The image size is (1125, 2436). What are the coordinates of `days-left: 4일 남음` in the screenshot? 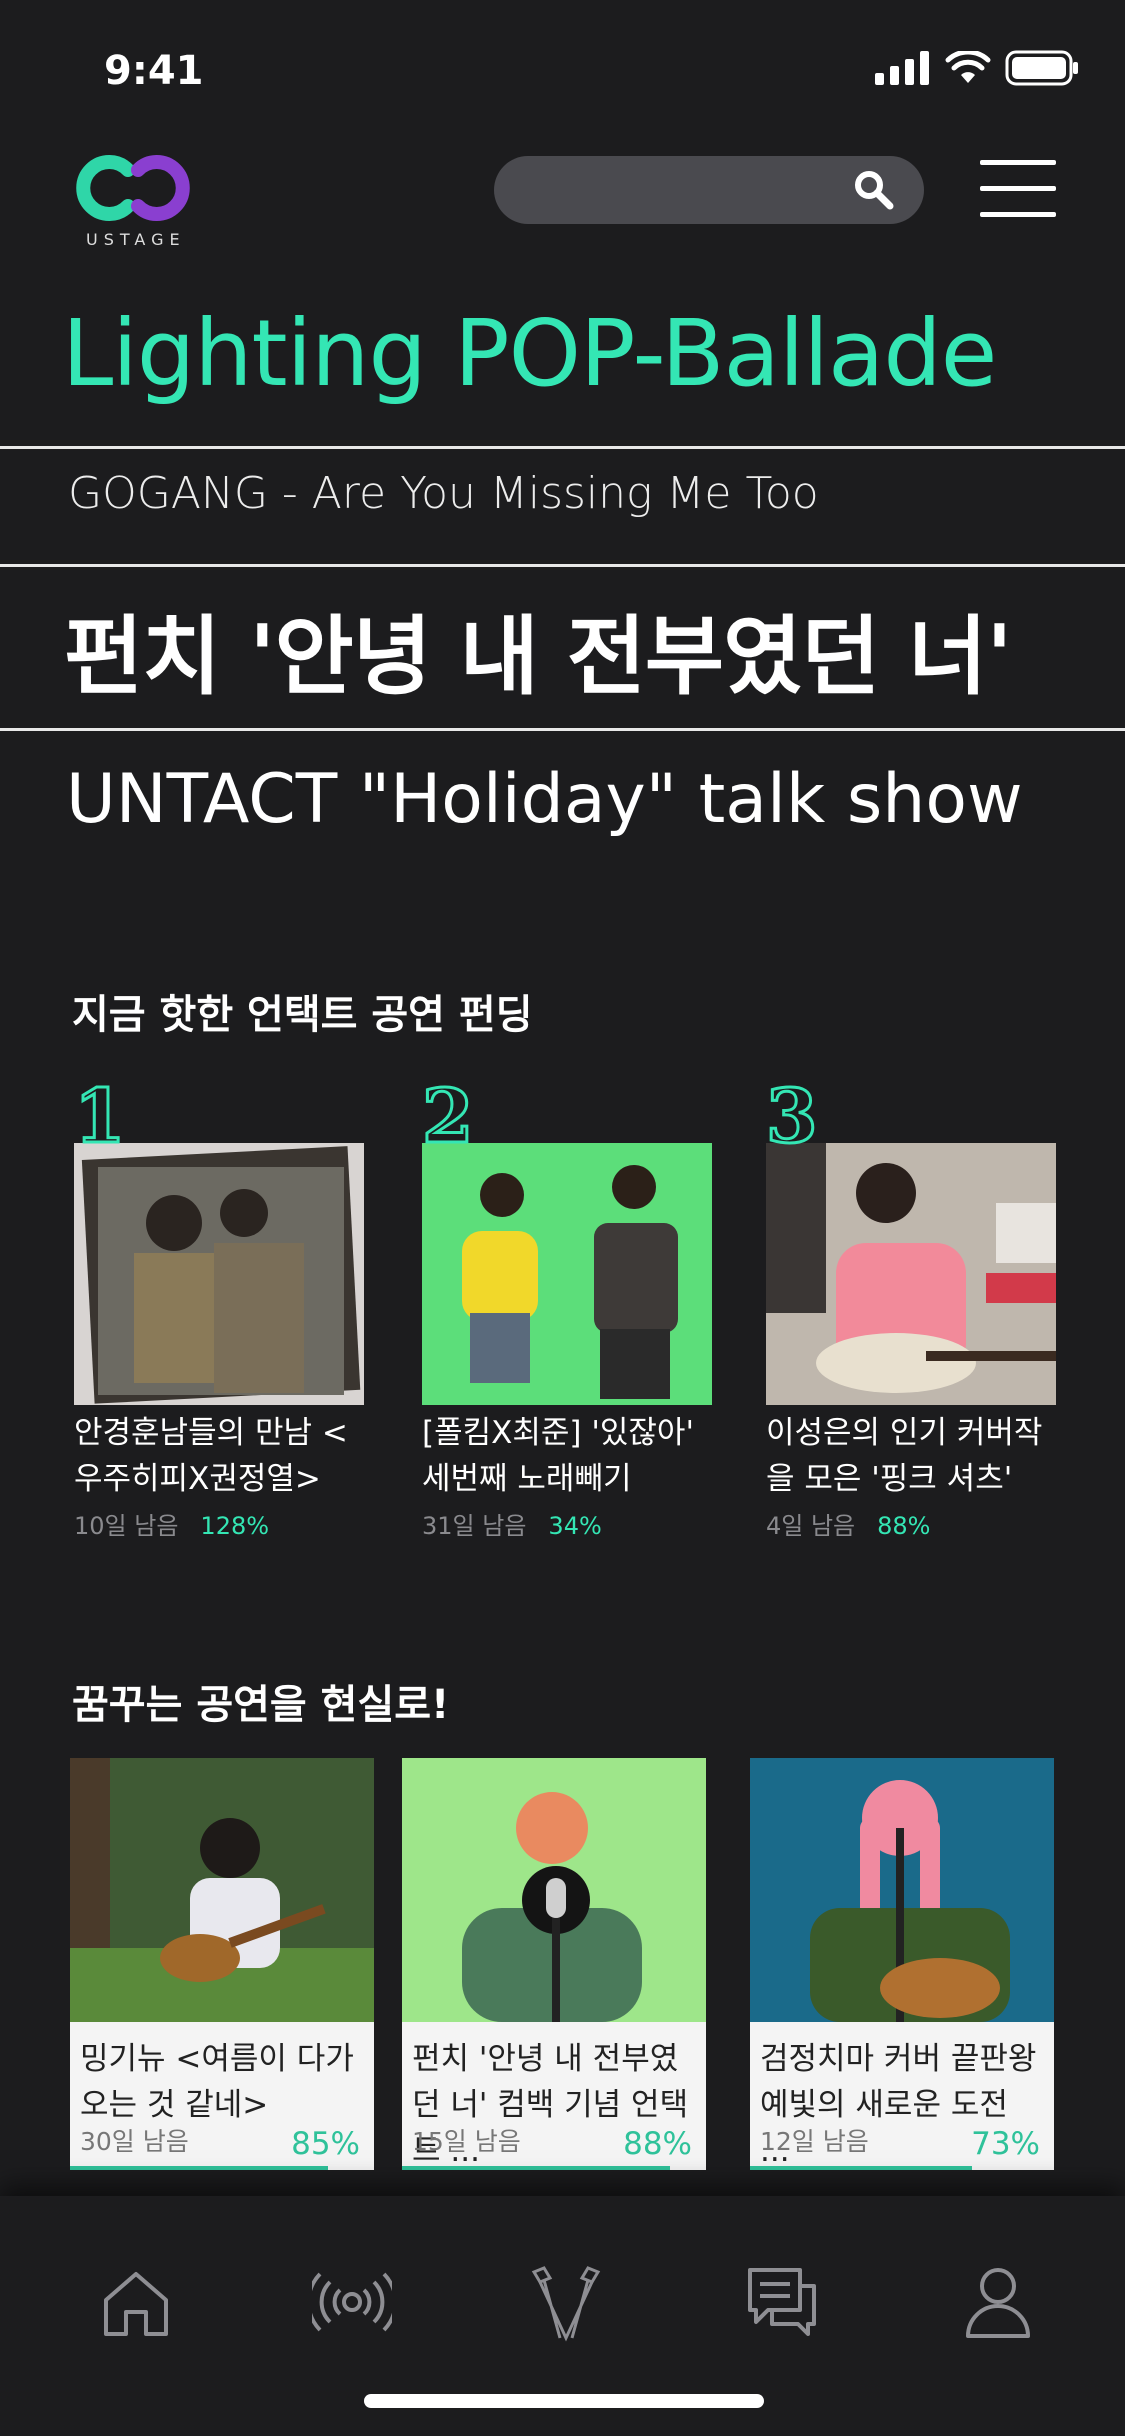 It's located at (811, 1526).